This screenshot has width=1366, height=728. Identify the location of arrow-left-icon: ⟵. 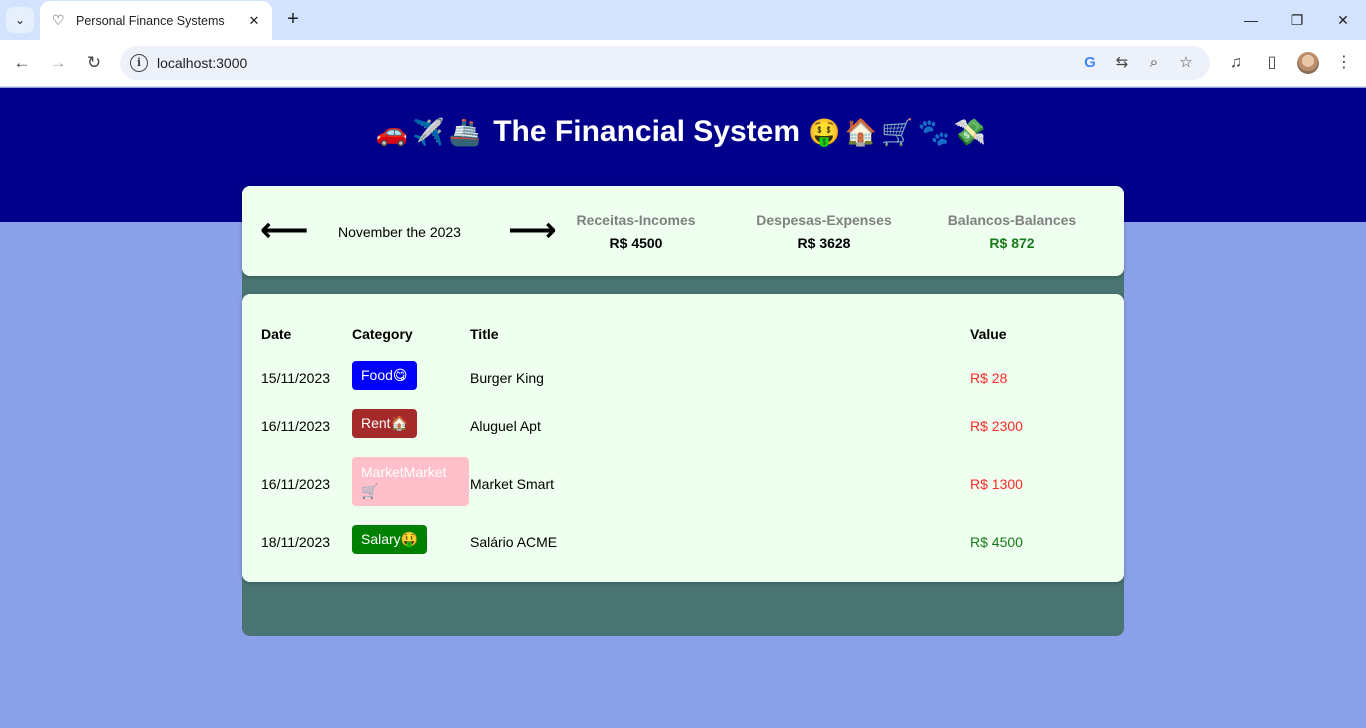
(284, 230).